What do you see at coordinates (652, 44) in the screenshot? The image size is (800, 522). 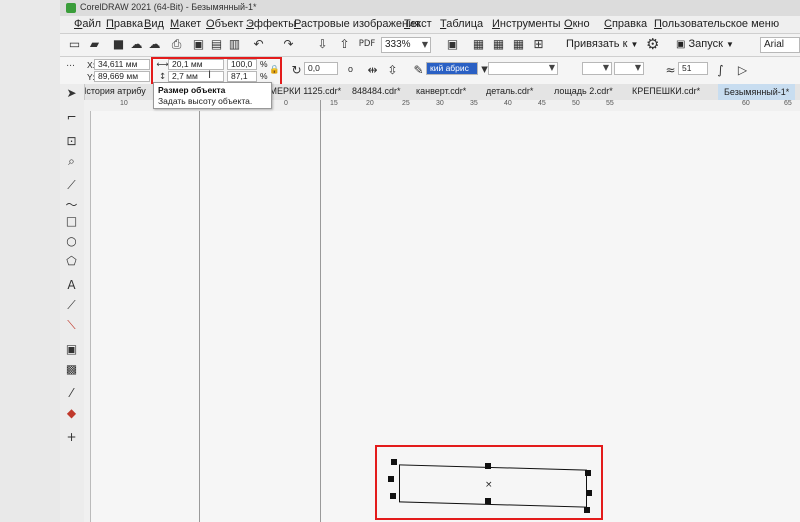 I see `gear-icon: ⚙` at bounding box center [652, 44].